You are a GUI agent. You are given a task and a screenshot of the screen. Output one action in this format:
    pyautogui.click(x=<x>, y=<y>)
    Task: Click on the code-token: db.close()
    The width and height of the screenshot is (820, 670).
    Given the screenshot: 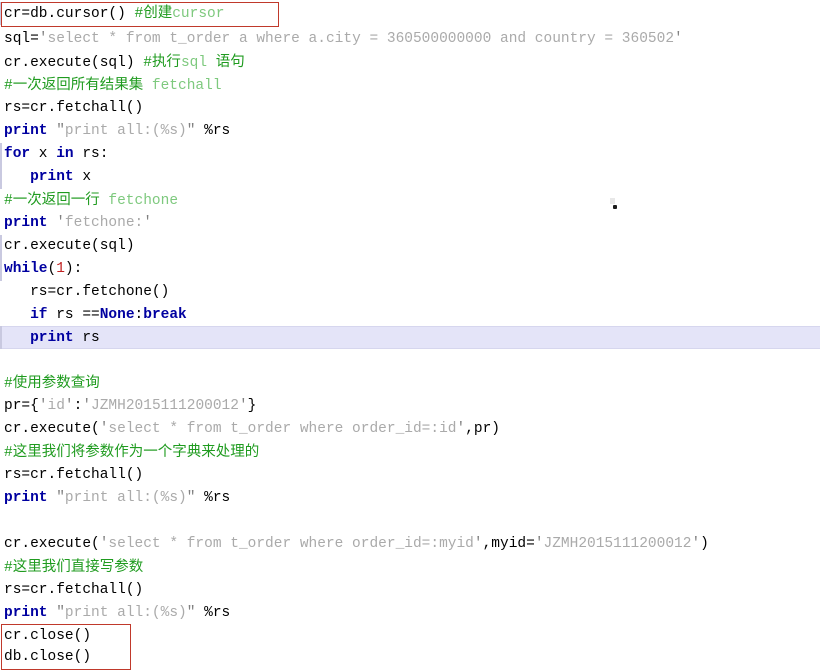 What is the action you would take?
    pyautogui.click(x=48, y=657)
    